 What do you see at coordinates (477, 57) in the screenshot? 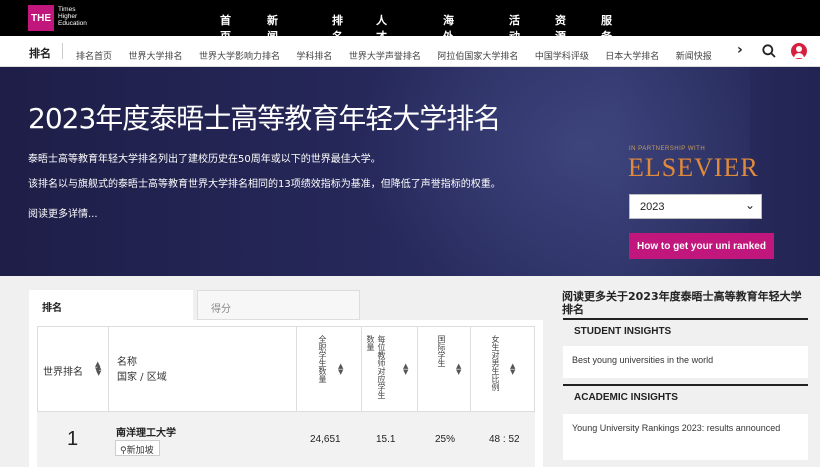
I see `subnav-link: 阿拉伯国家大学排名` at bounding box center [477, 57].